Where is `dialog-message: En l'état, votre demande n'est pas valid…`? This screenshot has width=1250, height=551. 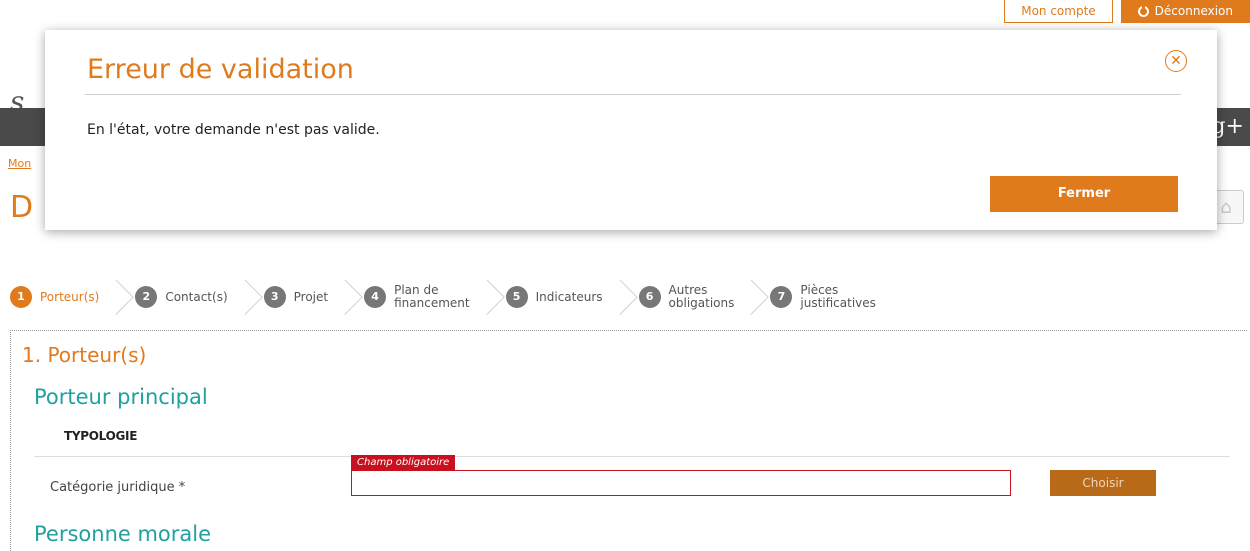
dialog-message: En l'état, votre demande n'est pas valid… is located at coordinates (233, 130).